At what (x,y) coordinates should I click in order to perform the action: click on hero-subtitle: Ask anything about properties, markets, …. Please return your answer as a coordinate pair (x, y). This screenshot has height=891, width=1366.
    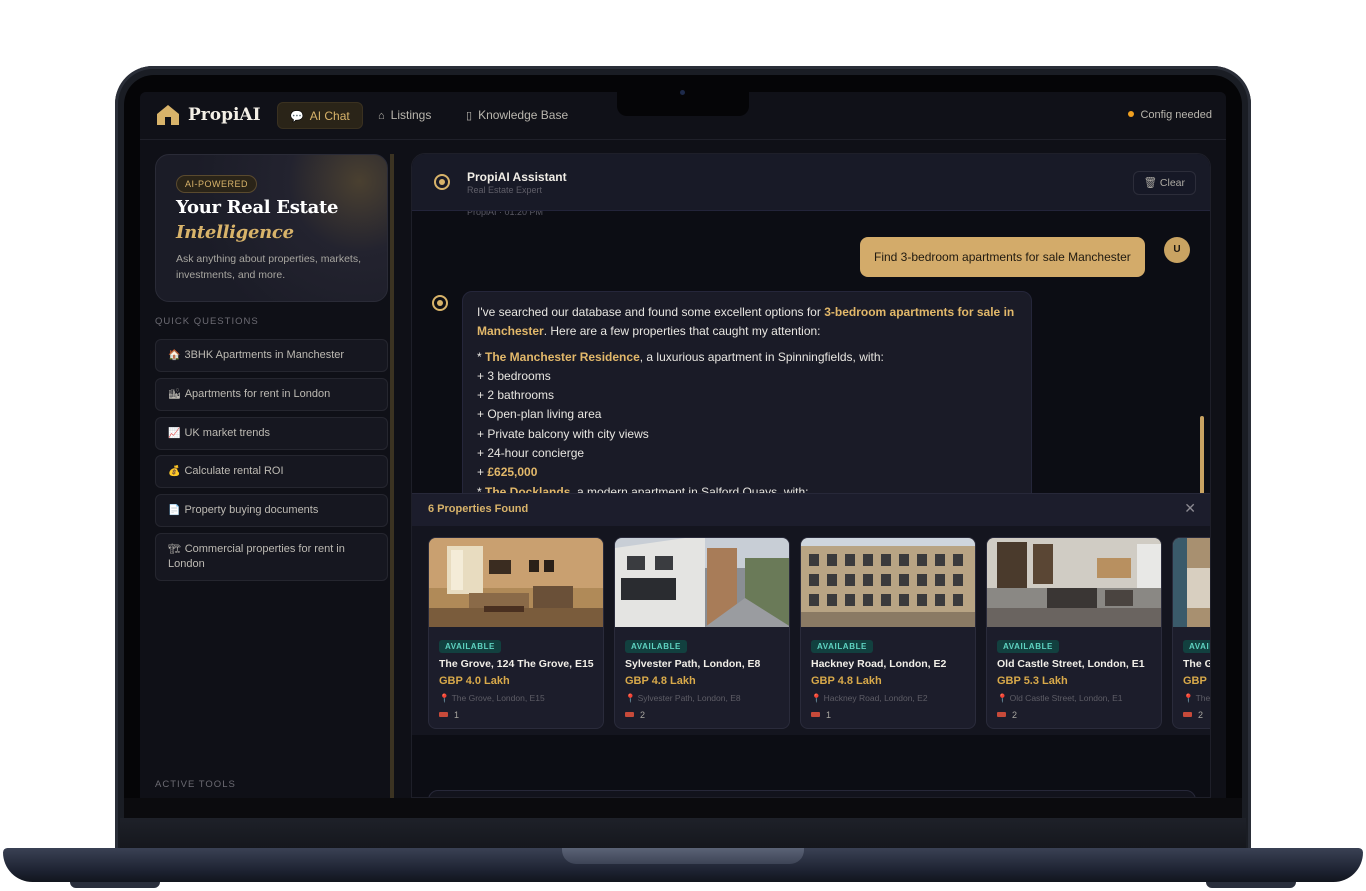
    Looking at the image, I should click on (269, 267).